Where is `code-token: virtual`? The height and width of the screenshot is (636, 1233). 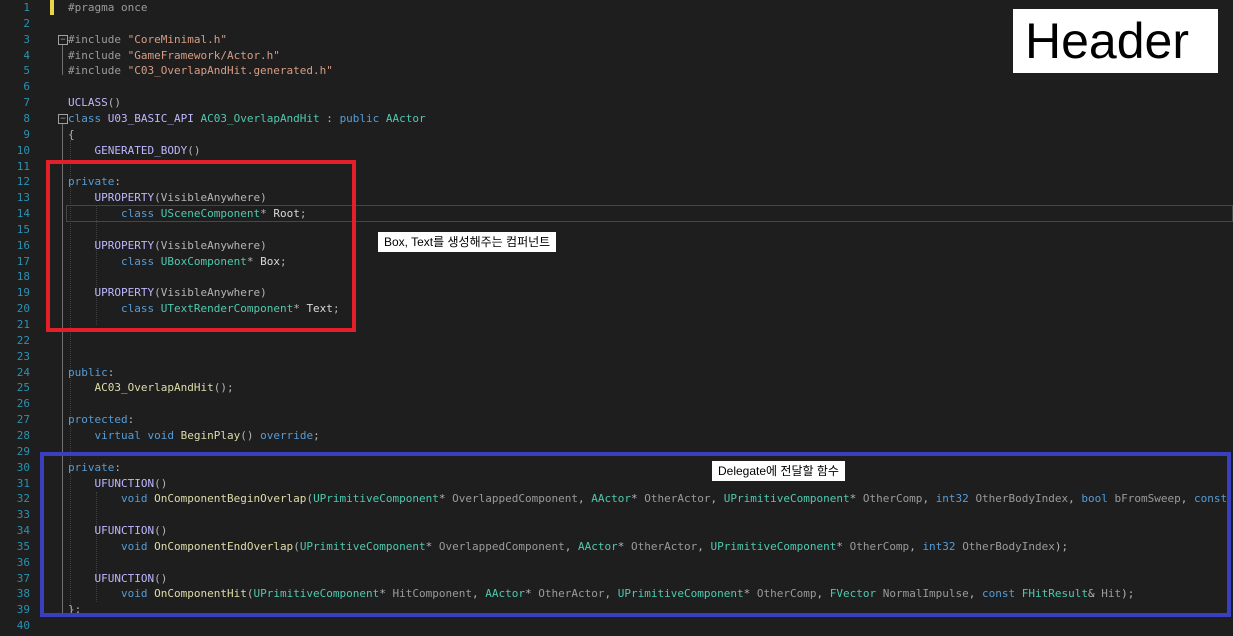 code-token: virtual is located at coordinates (121, 435).